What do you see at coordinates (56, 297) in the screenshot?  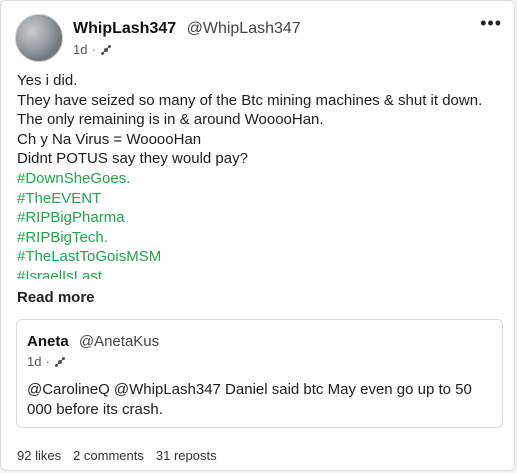 I see `read-more-button: Read more` at bounding box center [56, 297].